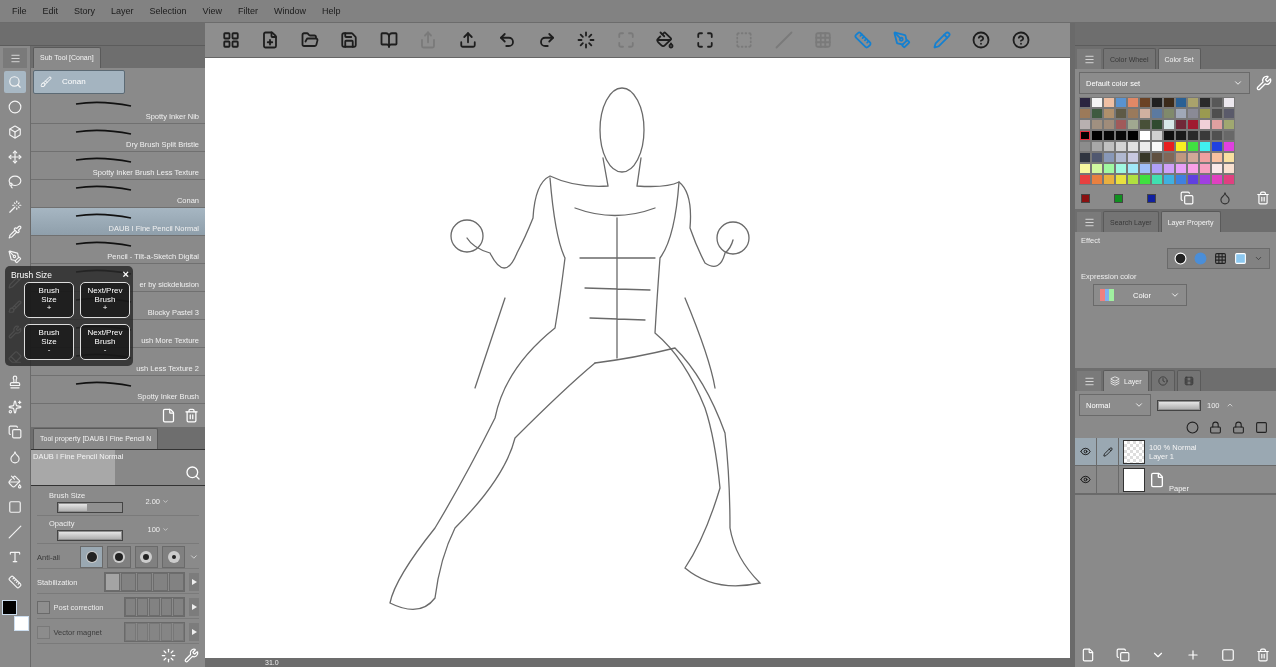 Image resolution: width=1276 pixels, height=667 pixels. What do you see at coordinates (74, 82) in the screenshot?
I see `group-name: Conan` at bounding box center [74, 82].